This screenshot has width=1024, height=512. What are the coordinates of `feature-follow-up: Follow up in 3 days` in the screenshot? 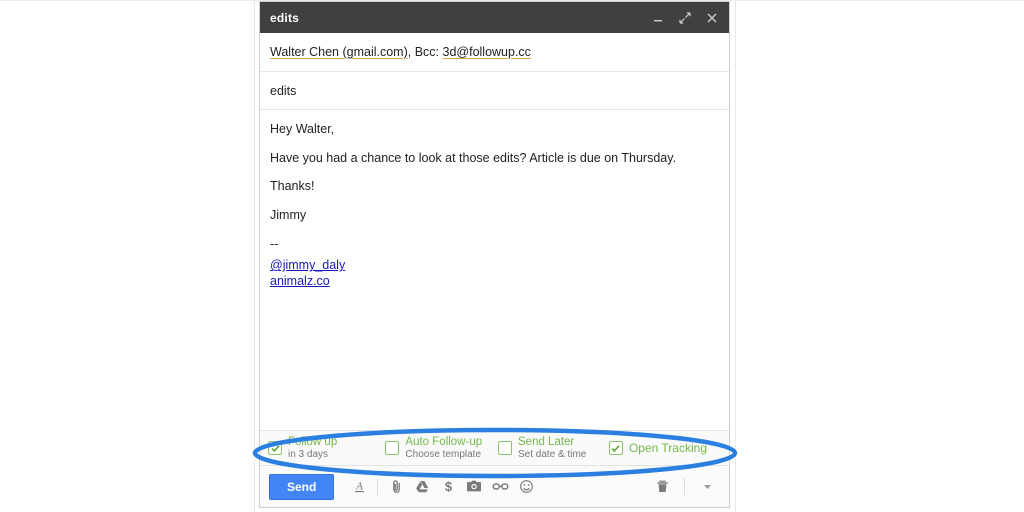 It's located at (326, 448).